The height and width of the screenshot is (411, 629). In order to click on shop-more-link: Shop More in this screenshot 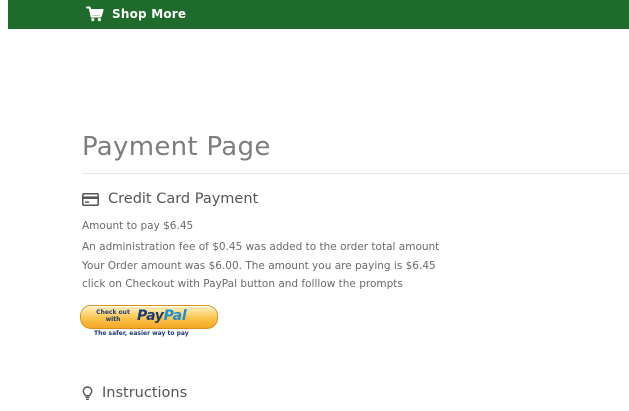, I will do `click(136, 14)`.